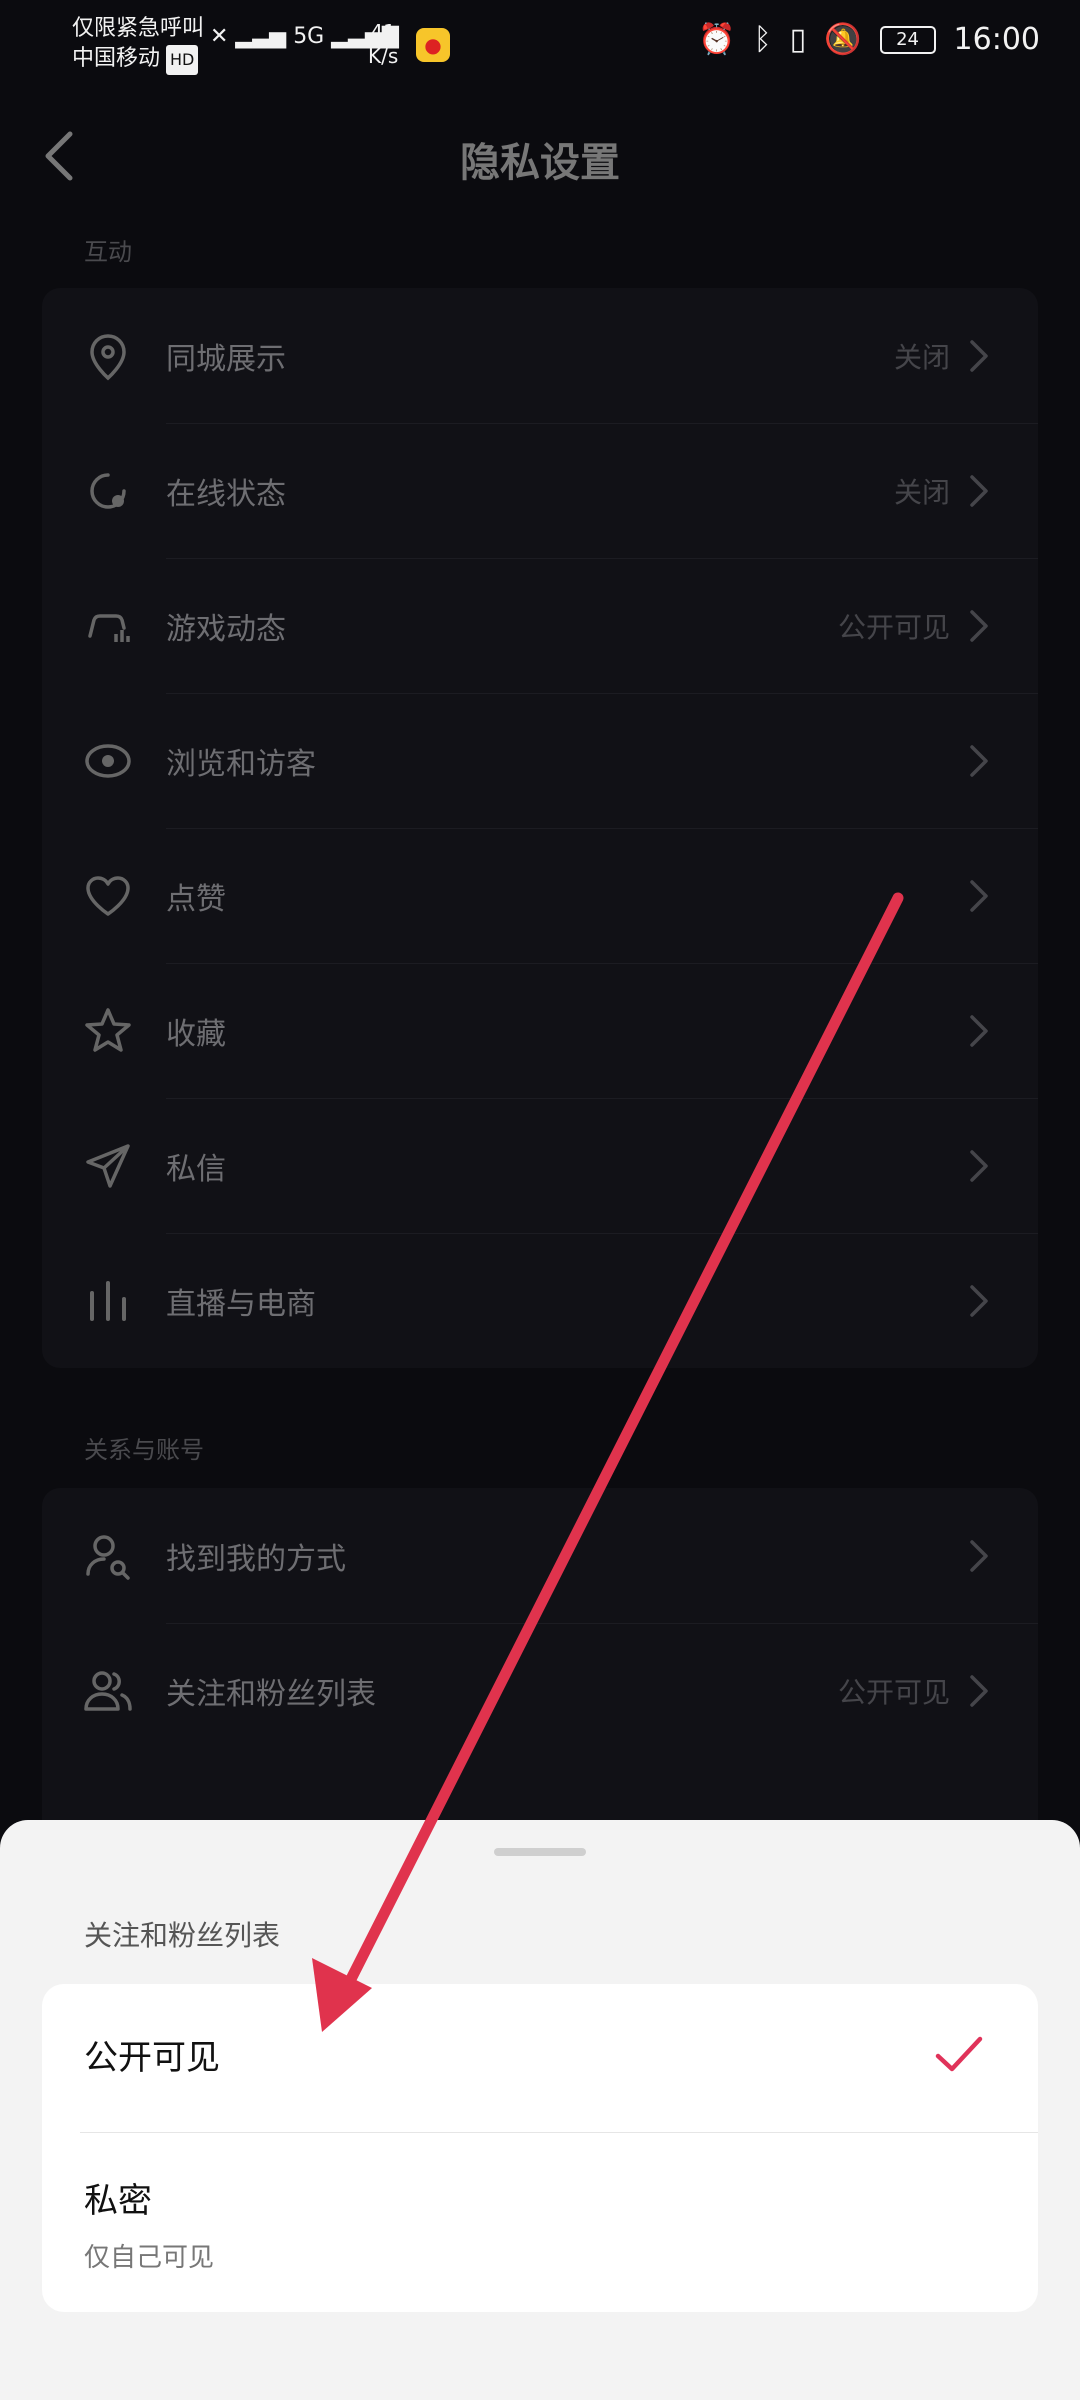  Describe the element at coordinates (196, 899) in the screenshot. I see `setting-label: 点赞` at that location.